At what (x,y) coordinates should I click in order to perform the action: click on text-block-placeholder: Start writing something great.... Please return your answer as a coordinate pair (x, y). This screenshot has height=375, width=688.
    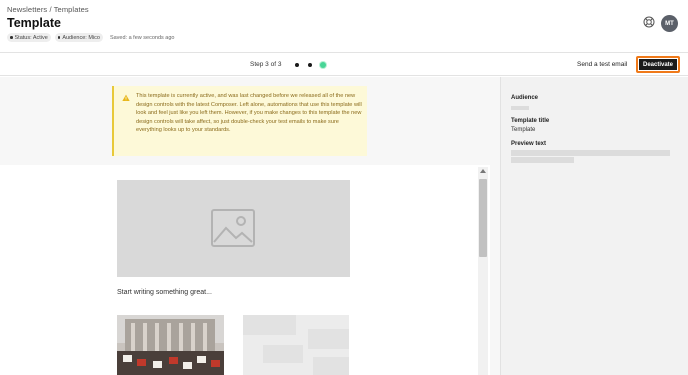
    Looking at the image, I should click on (164, 292).